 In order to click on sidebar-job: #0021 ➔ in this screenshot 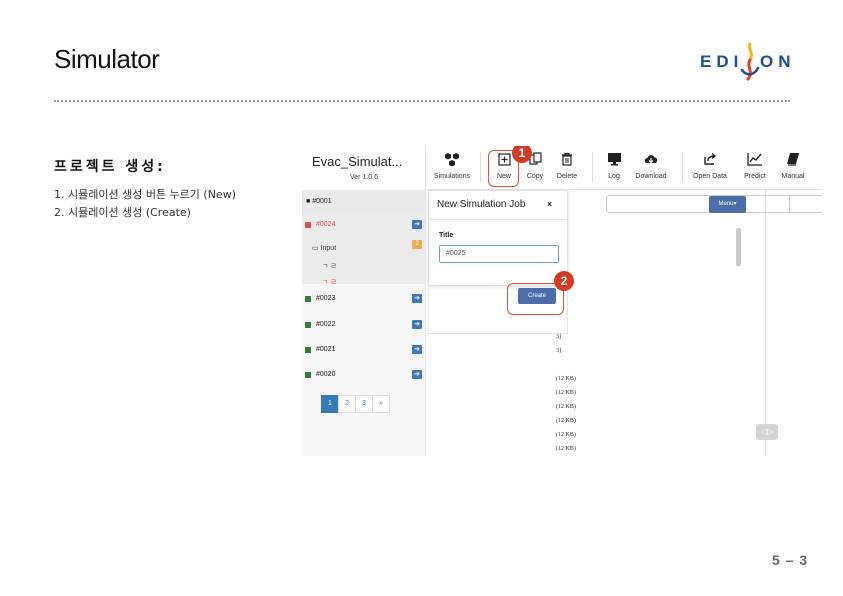, I will do `click(364, 350)`.